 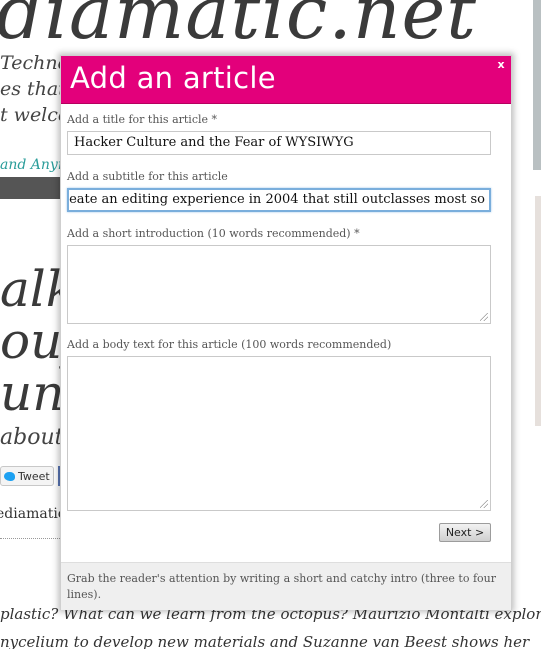 I want to click on dialog-header: Add an article x, so click(x=286, y=80).